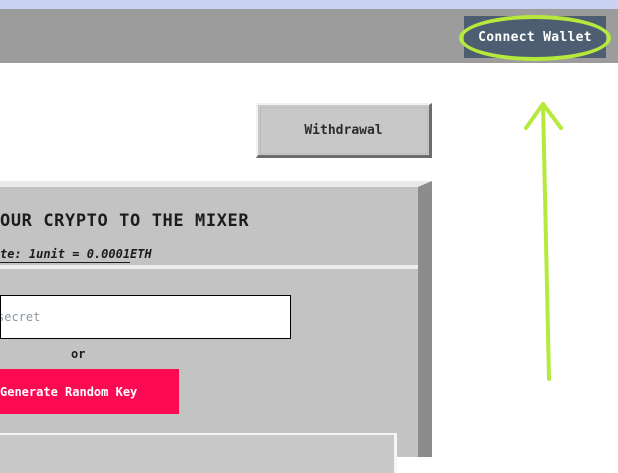 The image size is (618, 473). What do you see at coordinates (69, 391) in the screenshot?
I see `generate-button-label: Generate Random Key` at bounding box center [69, 391].